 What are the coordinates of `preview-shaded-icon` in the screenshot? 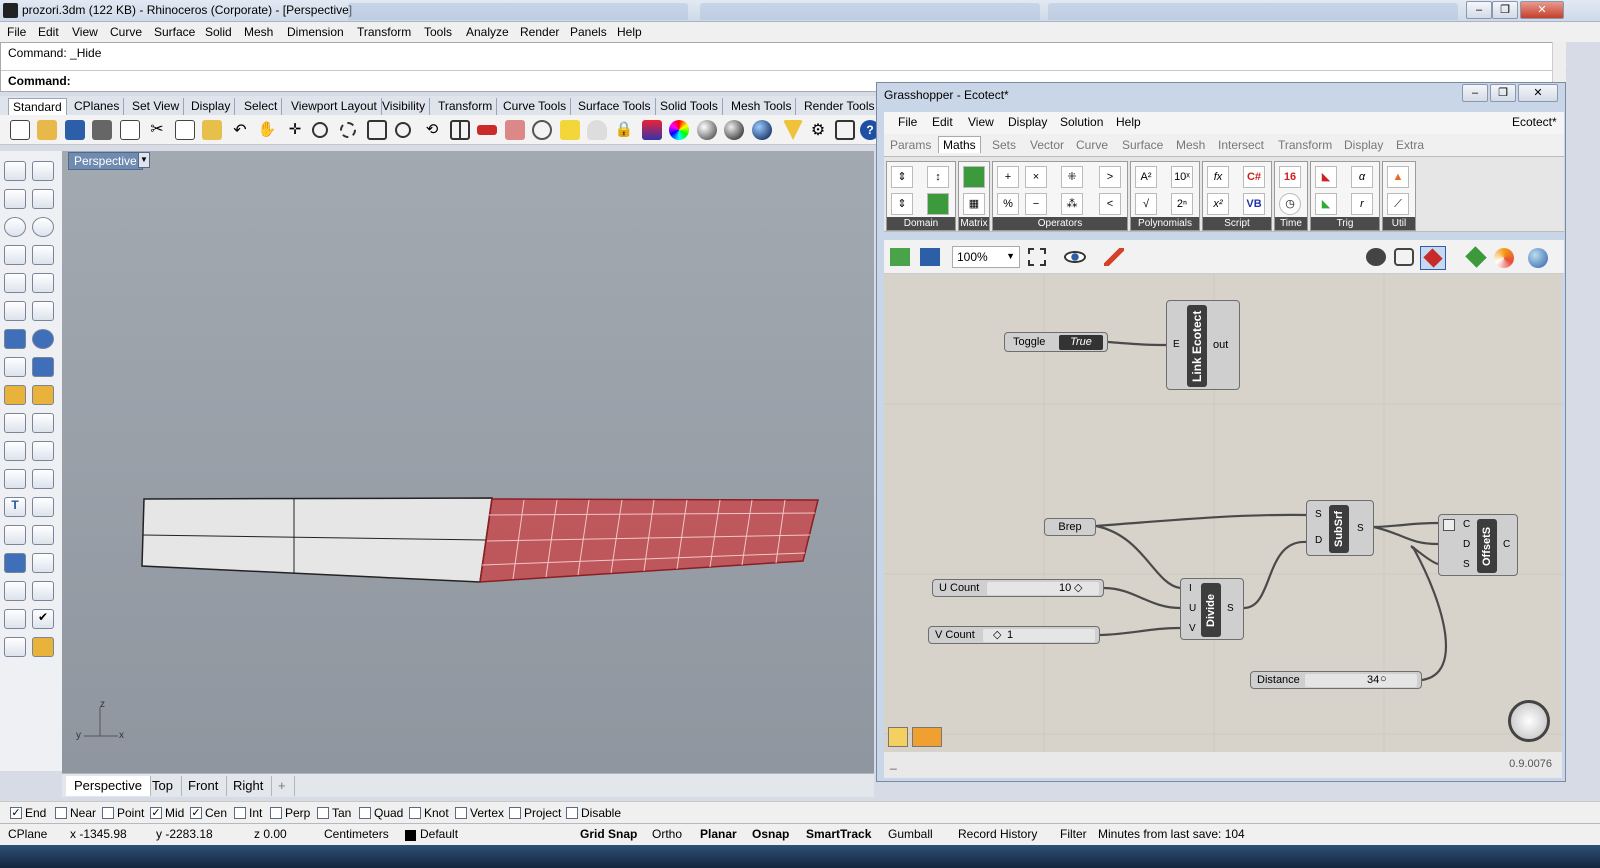 It's located at (1376, 257).